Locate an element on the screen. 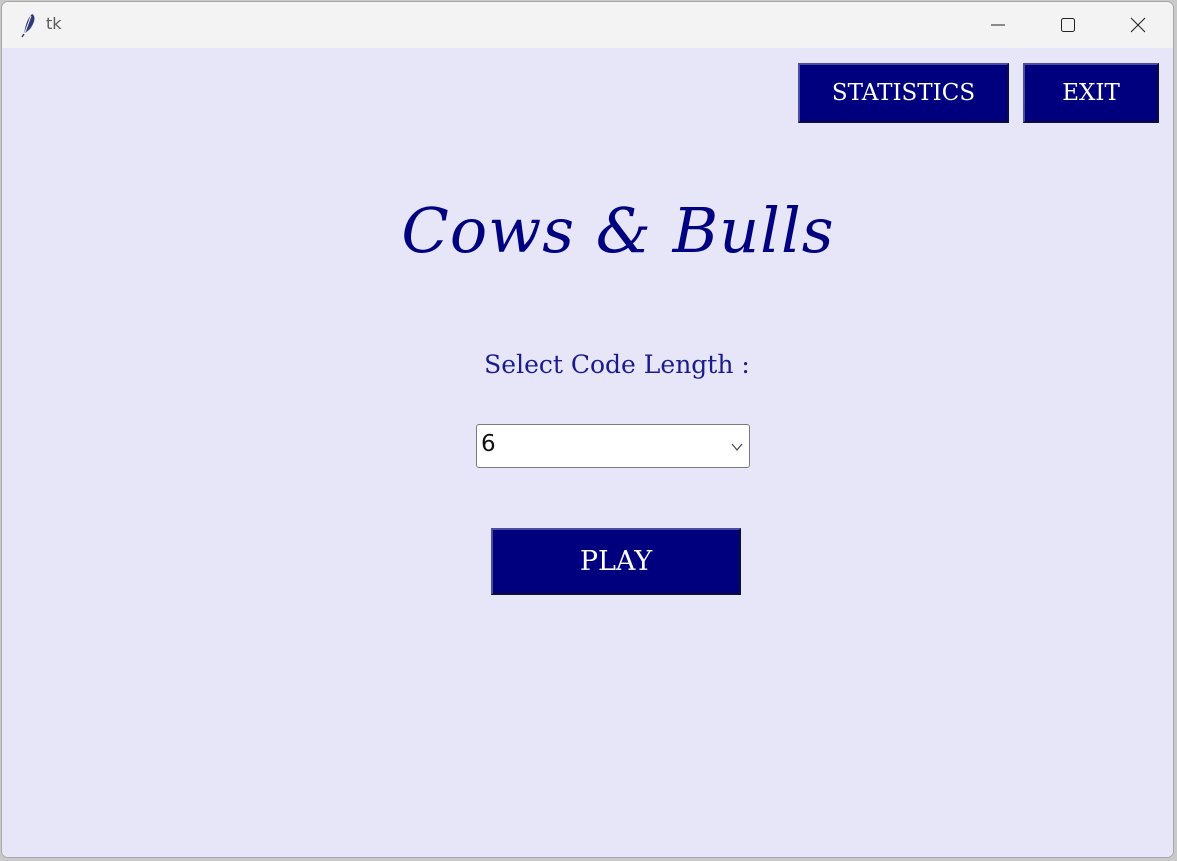 The height and width of the screenshot is (861, 1177). window-title: tk is located at coordinates (54, 23).